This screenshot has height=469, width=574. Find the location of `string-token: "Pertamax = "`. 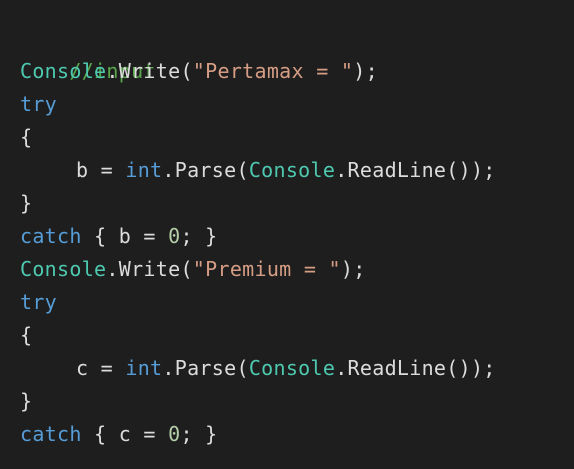

string-token: "Pertamax = " is located at coordinates (273, 71).